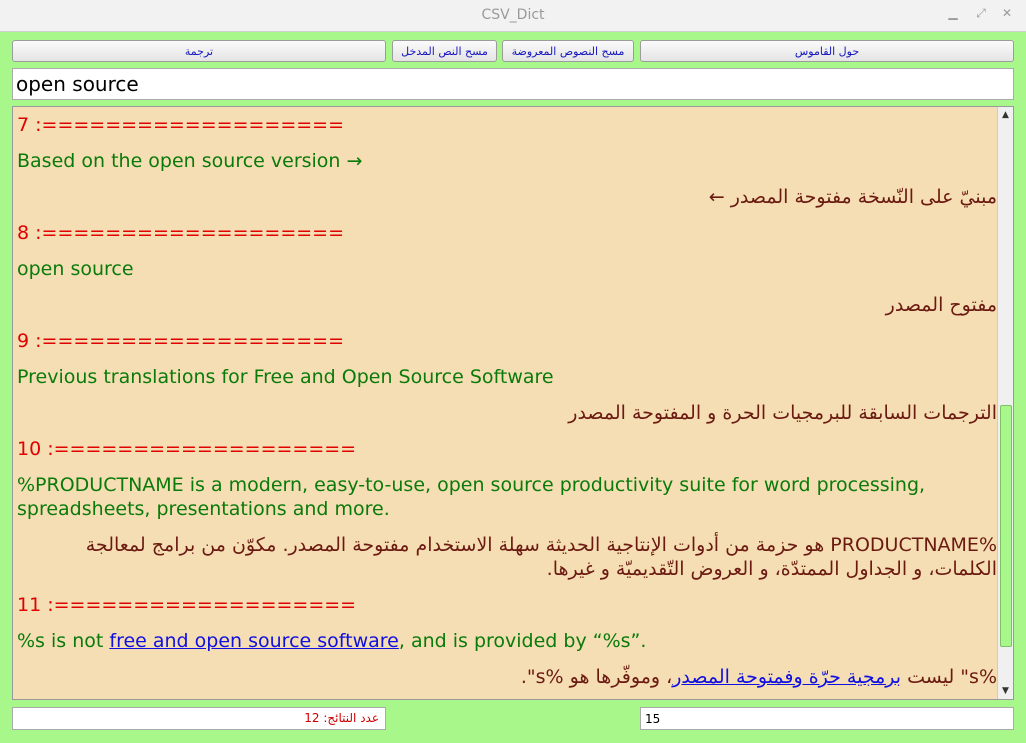 Image resolution: width=1026 pixels, height=743 pixels. I want to click on window-title: CSV_Dict, so click(513, 15).